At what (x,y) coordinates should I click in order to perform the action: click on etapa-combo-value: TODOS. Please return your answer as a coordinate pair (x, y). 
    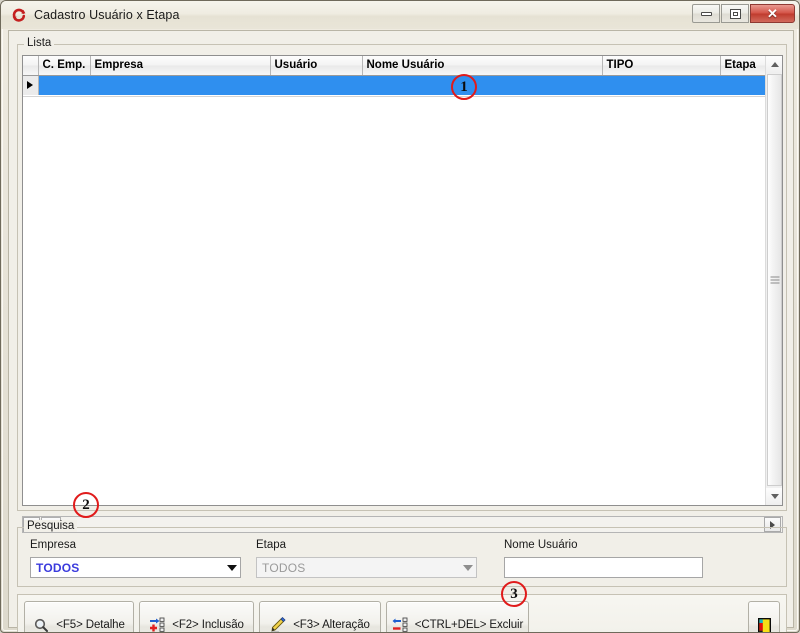
    Looking at the image, I should click on (284, 567).